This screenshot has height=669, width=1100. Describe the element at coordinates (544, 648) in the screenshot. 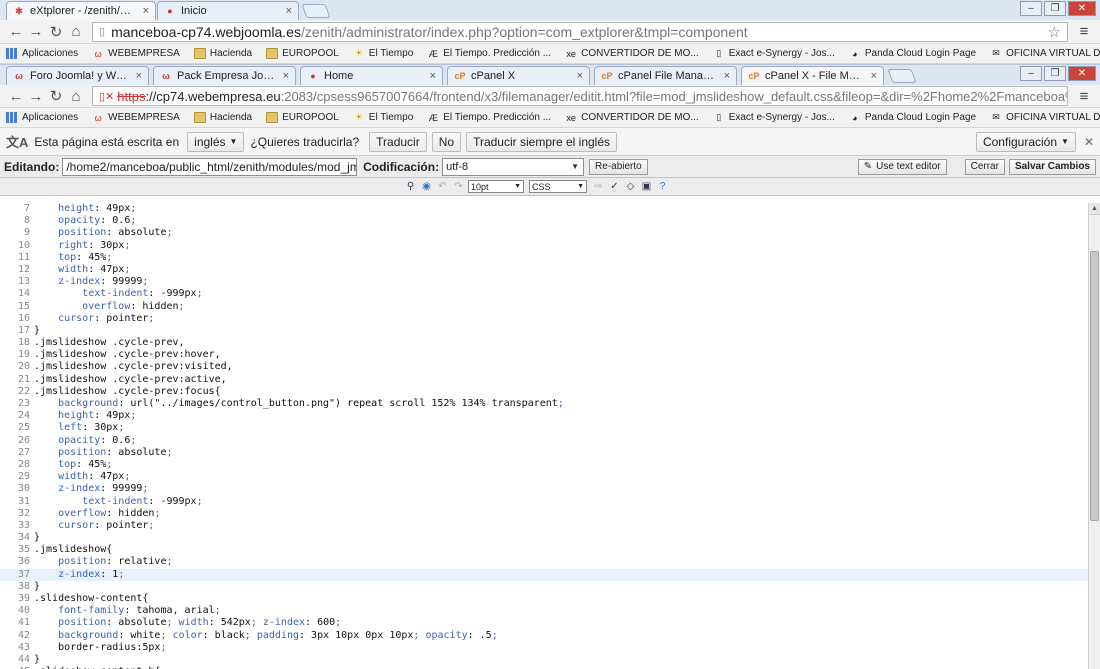

I see `code-line: 43 border-radius:5px;` at that location.